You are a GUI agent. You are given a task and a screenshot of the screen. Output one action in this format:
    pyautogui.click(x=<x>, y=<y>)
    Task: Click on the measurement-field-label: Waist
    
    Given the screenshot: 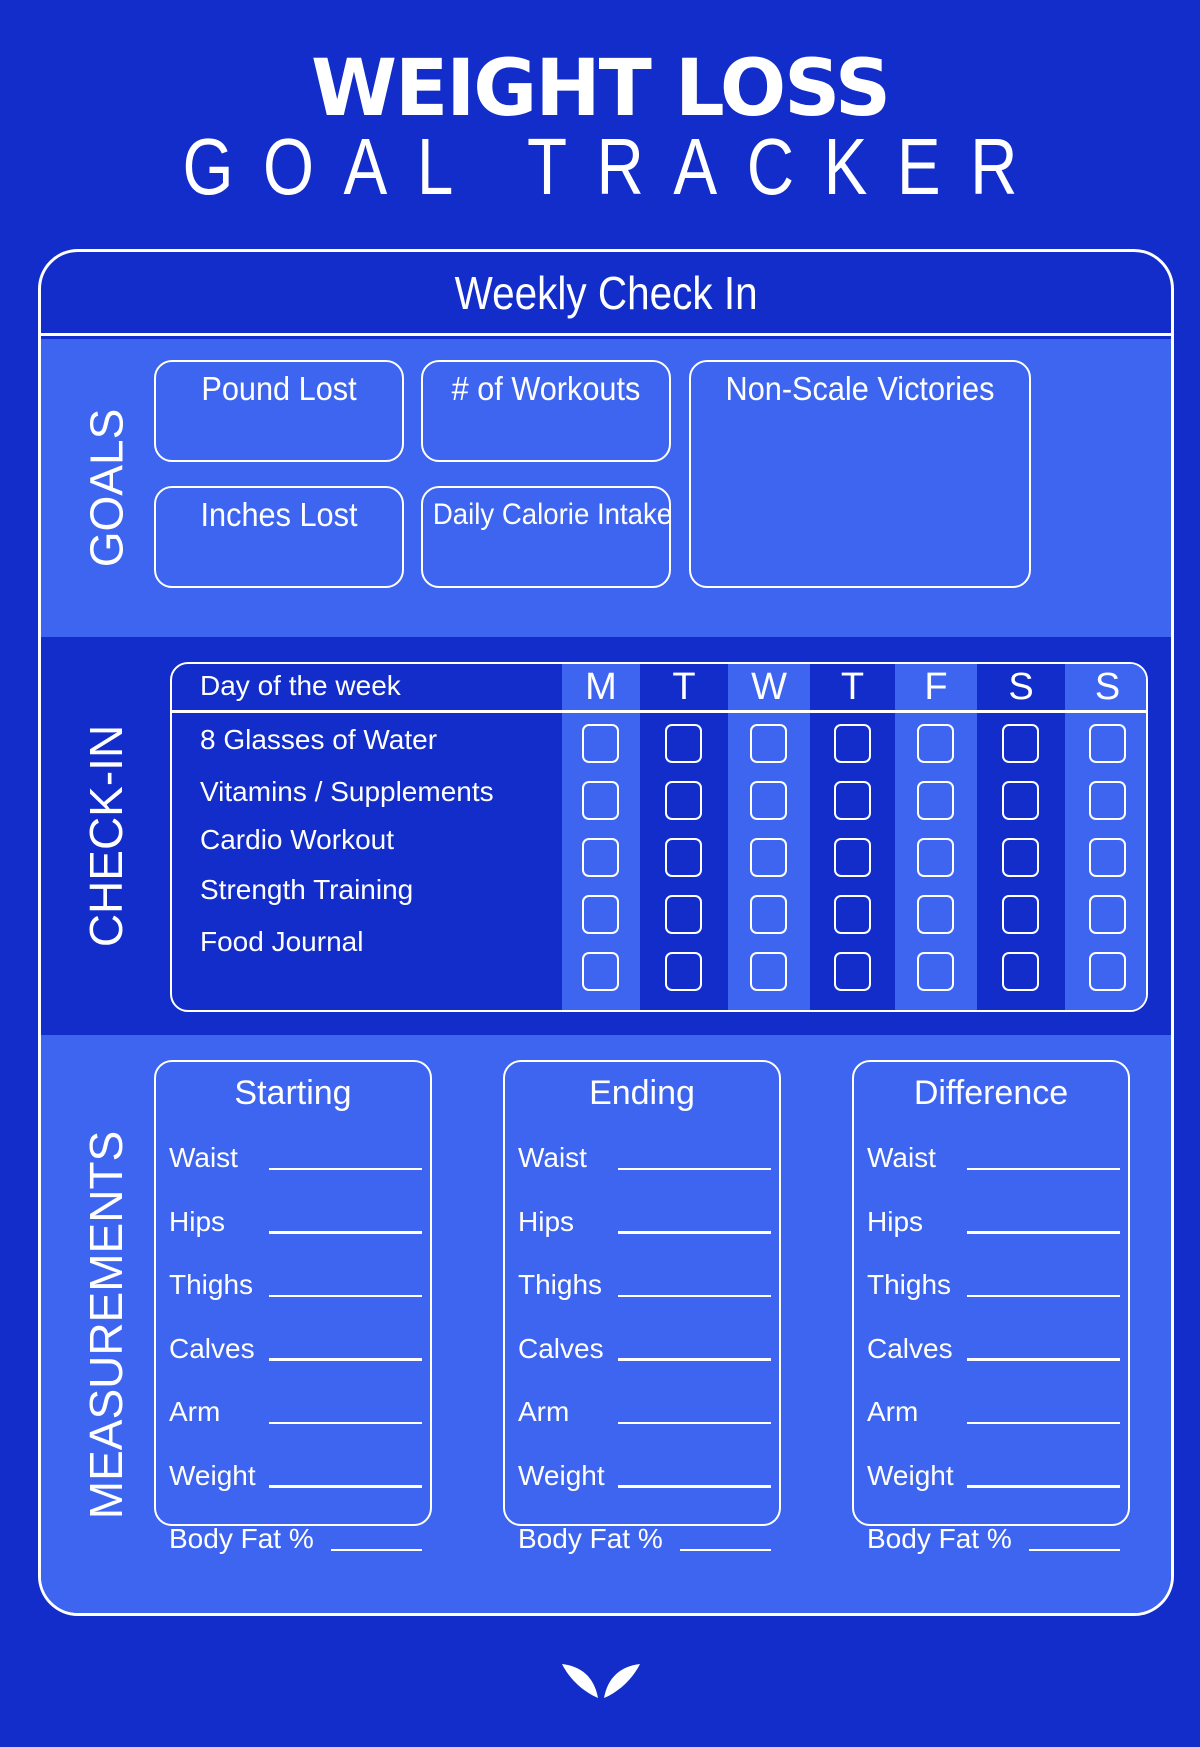 What is the action you would take?
    pyautogui.click(x=552, y=1157)
    